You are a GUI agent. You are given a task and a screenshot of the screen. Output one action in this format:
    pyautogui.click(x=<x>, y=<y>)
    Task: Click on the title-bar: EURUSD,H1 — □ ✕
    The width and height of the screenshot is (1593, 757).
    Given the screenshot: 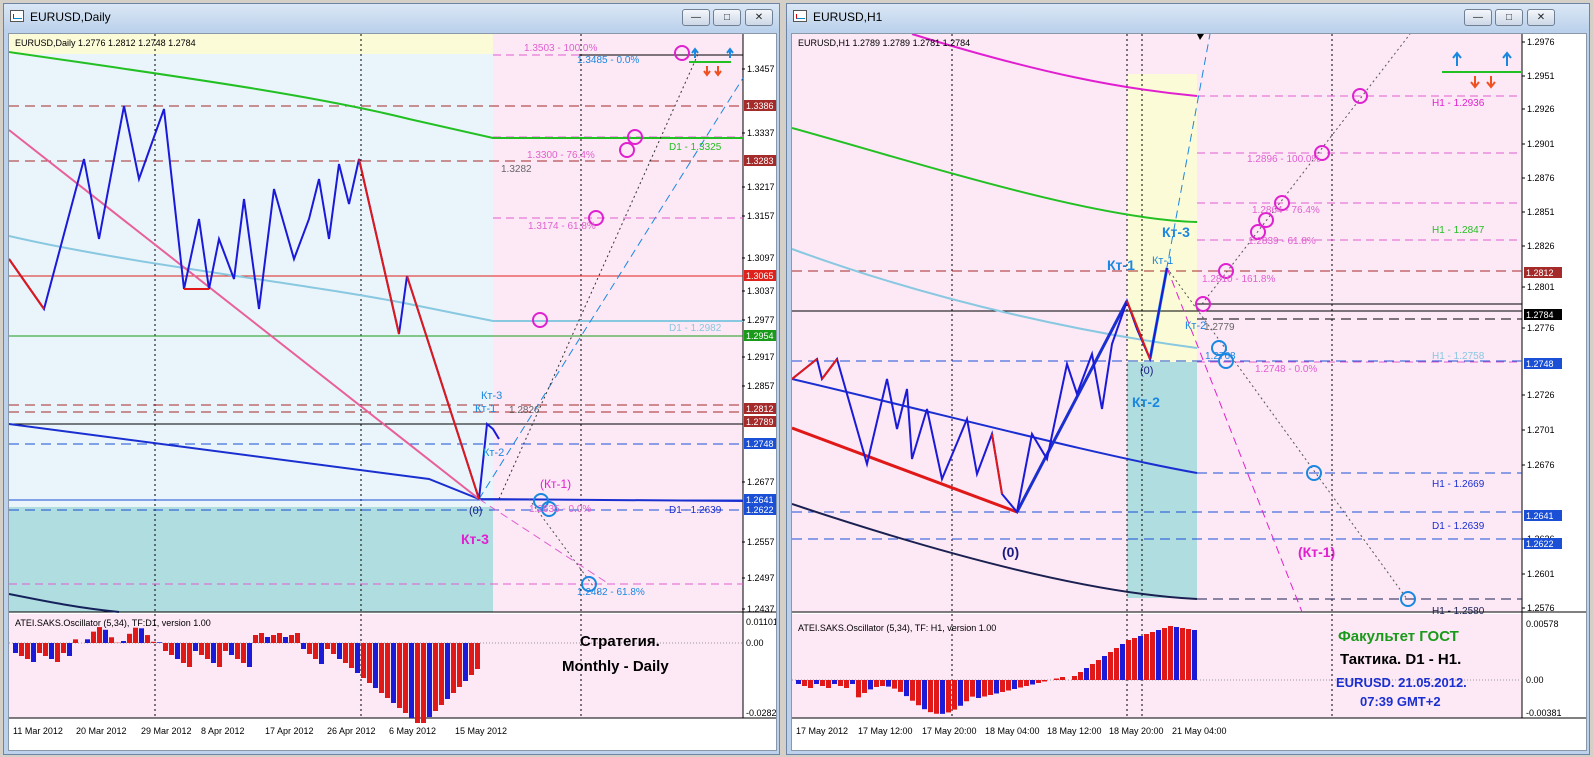 What is the action you would take?
    pyautogui.click(x=1188, y=17)
    